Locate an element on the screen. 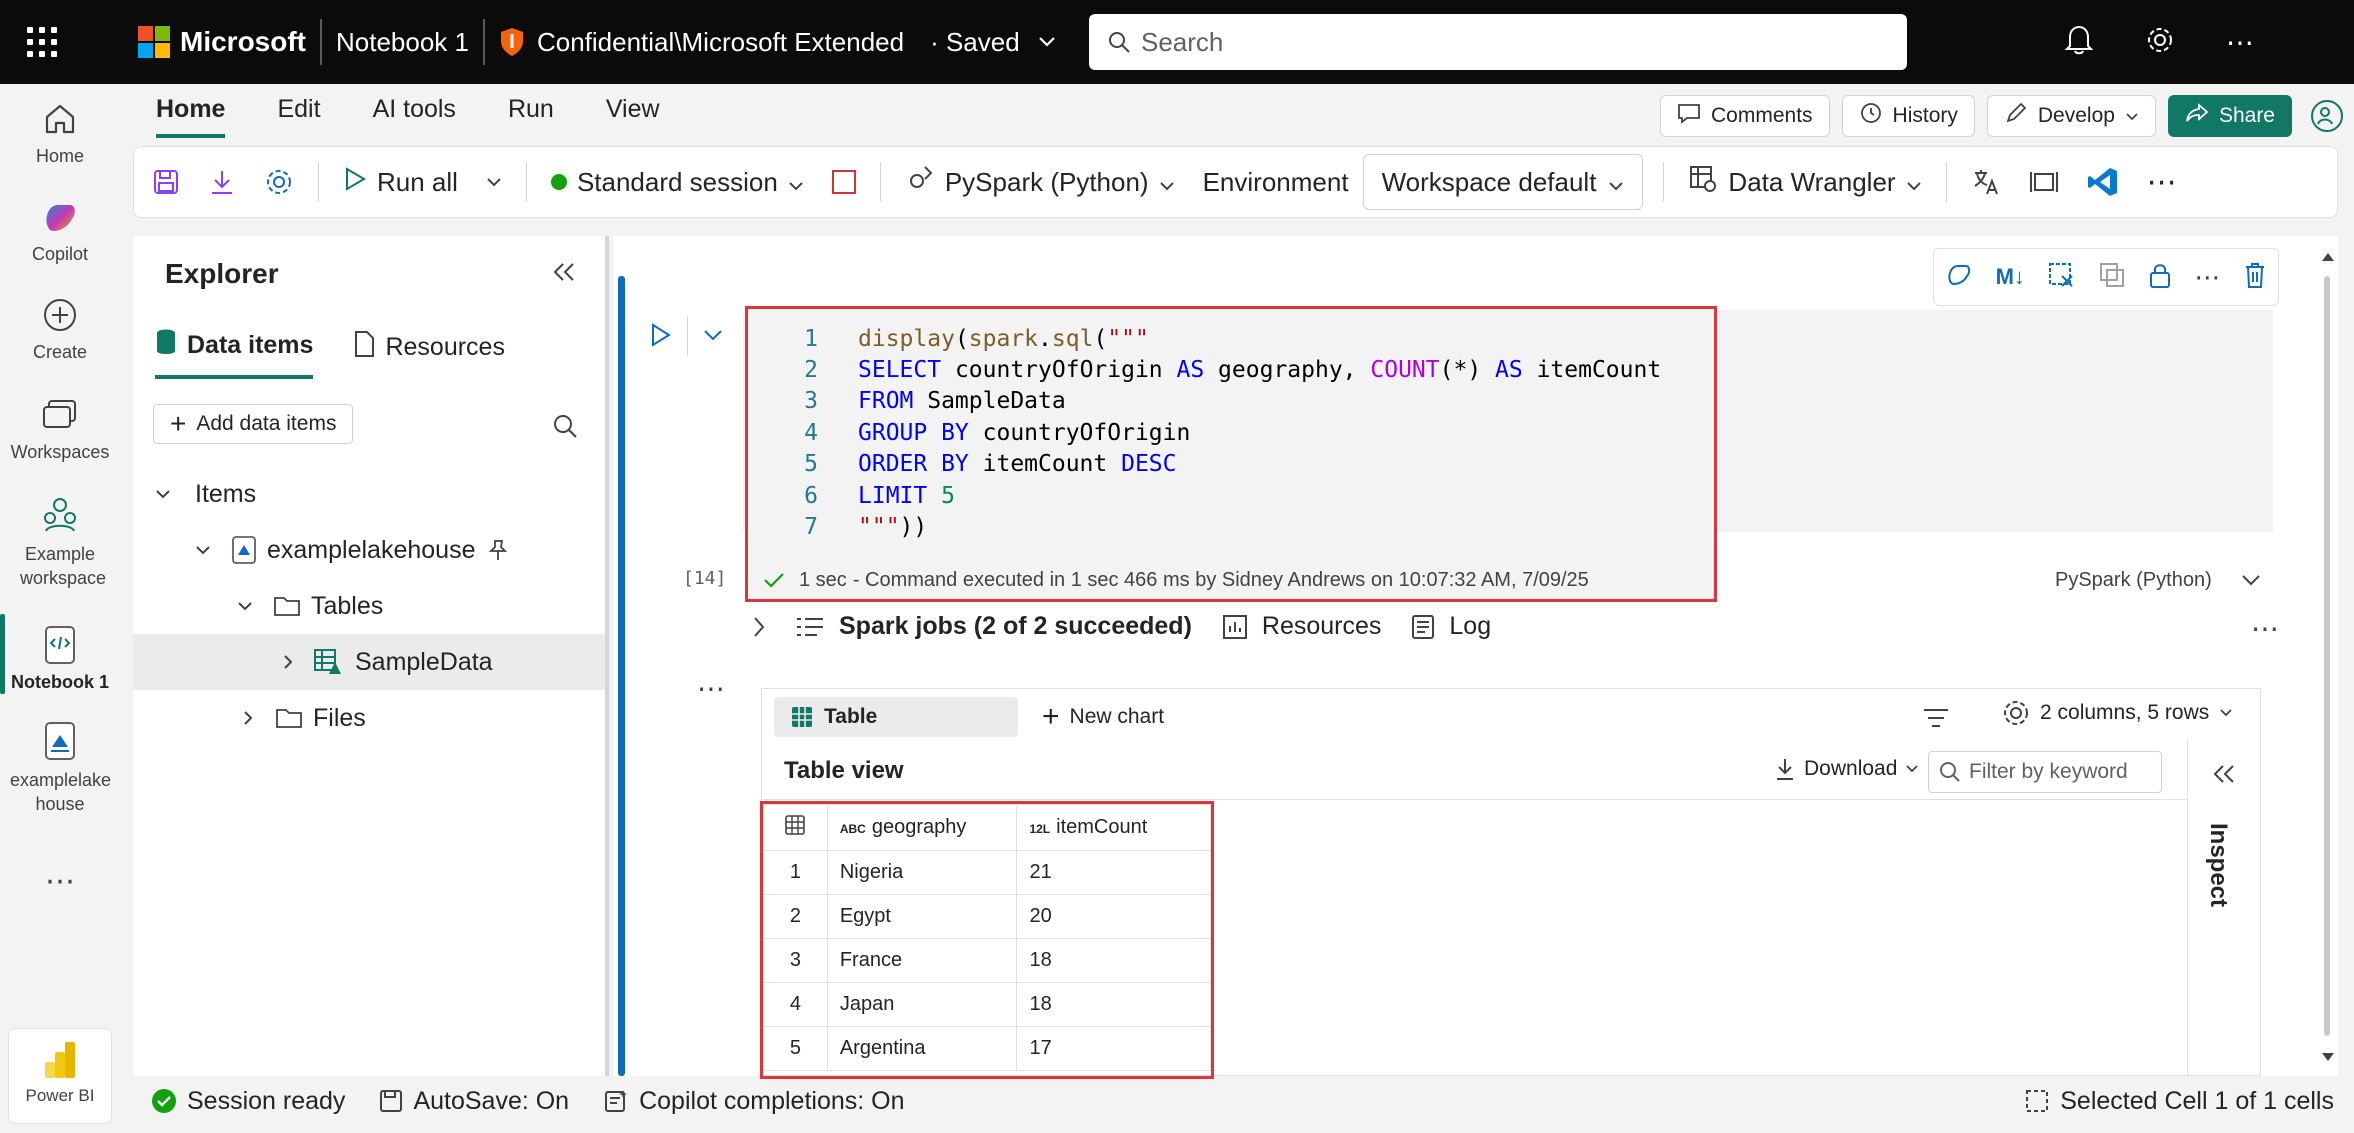 The width and height of the screenshot is (2354, 1133). notifications-bell-icon is located at coordinates (2079, 42).